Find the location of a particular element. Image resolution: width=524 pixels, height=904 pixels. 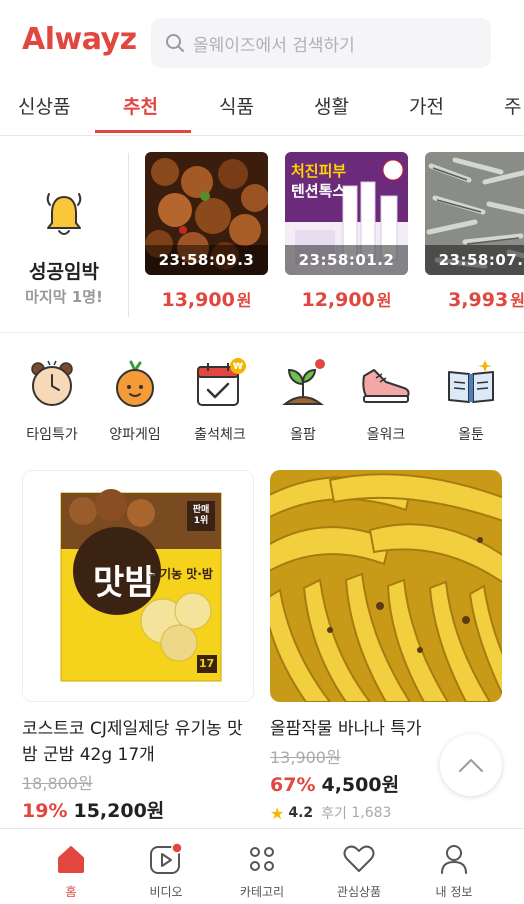

book-icon is located at coordinates (471, 381).